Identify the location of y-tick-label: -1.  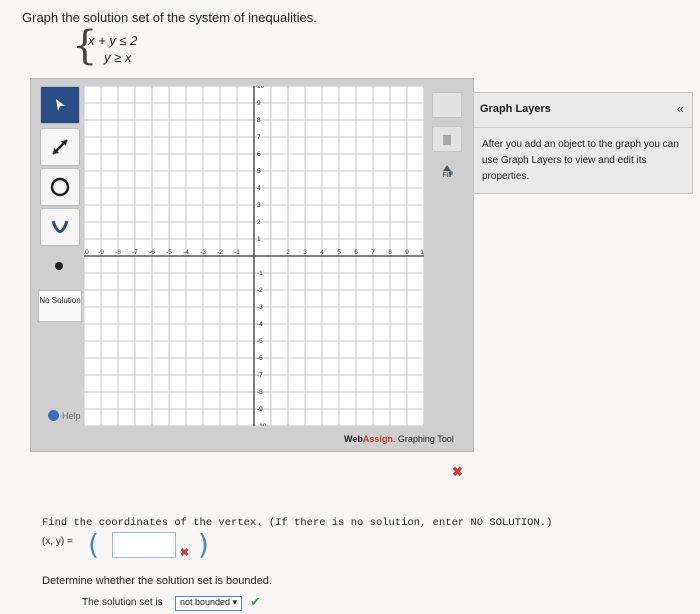
(260, 273).